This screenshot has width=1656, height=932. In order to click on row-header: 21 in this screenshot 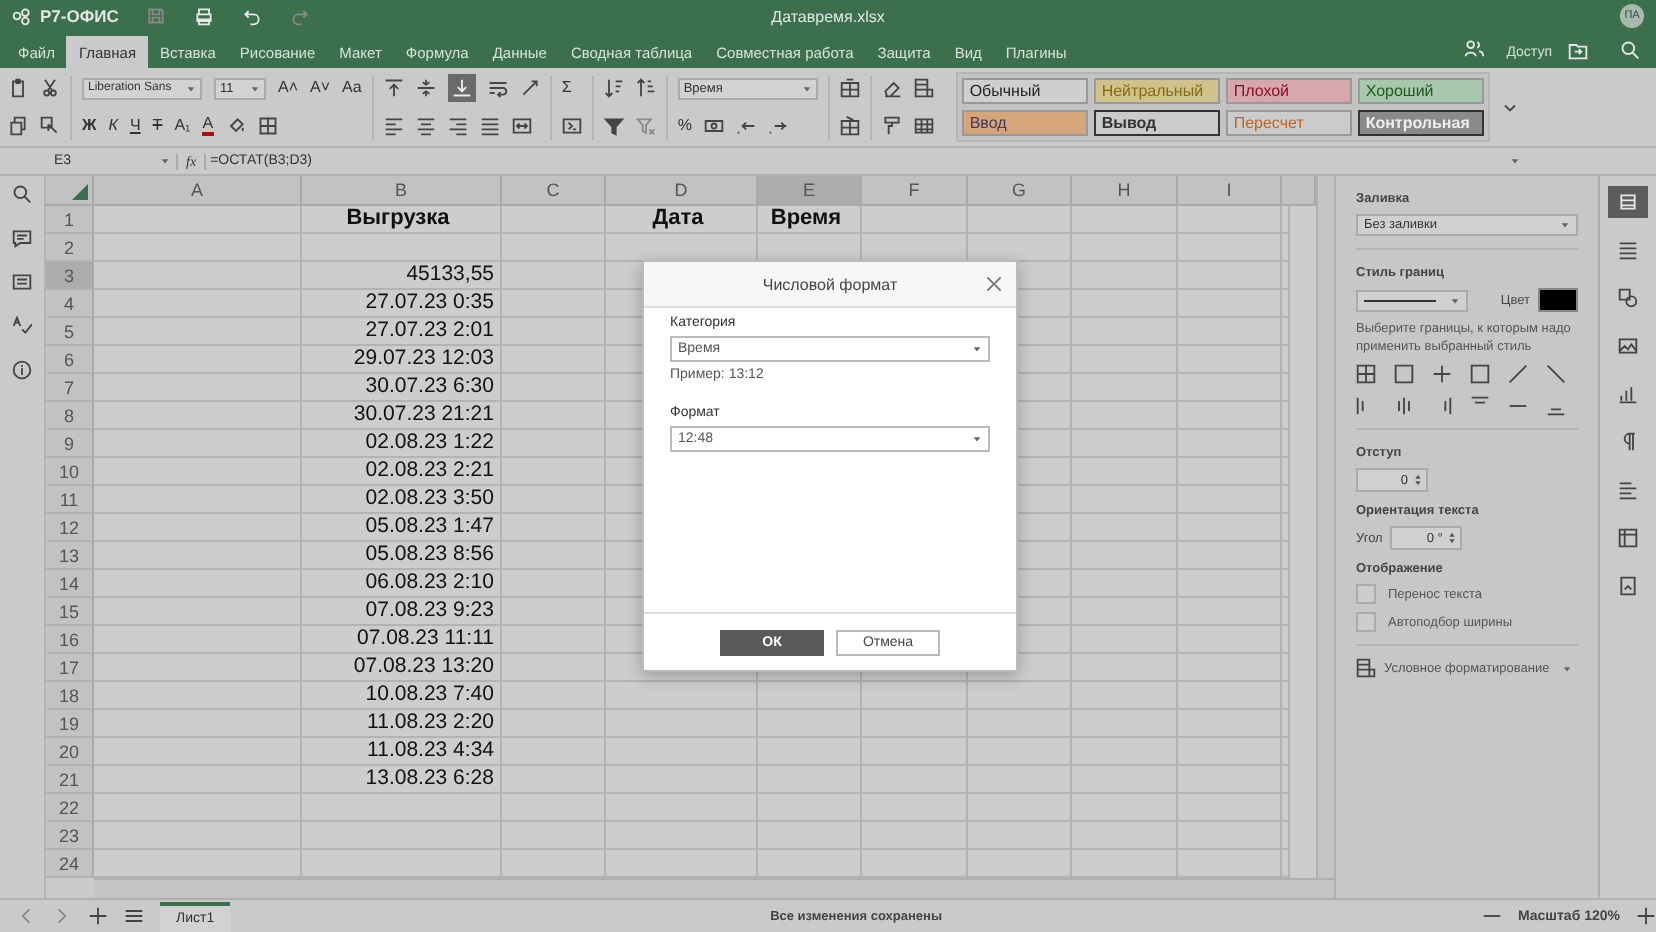, I will do `click(70, 780)`.